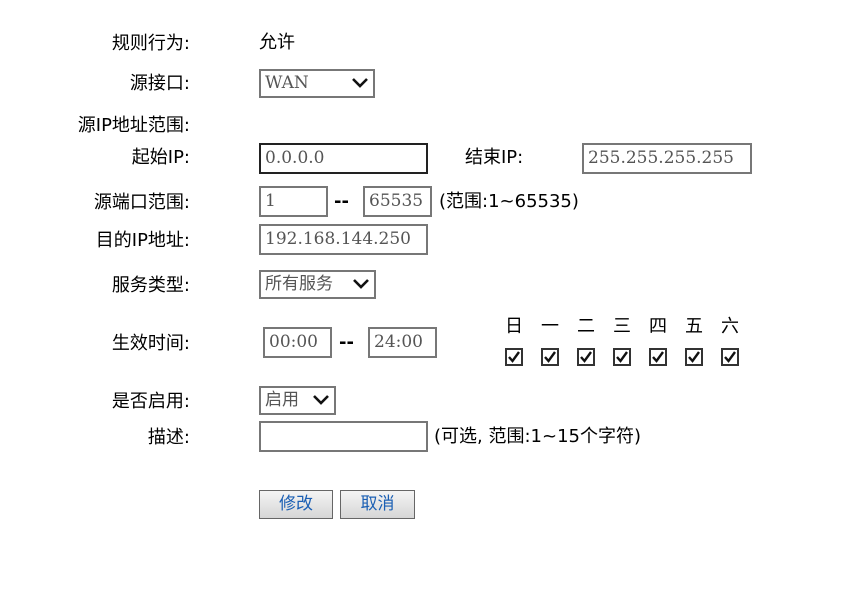  What do you see at coordinates (694, 326) in the screenshot?
I see `day-label-fri: 五` at bounding box center [694, 326].